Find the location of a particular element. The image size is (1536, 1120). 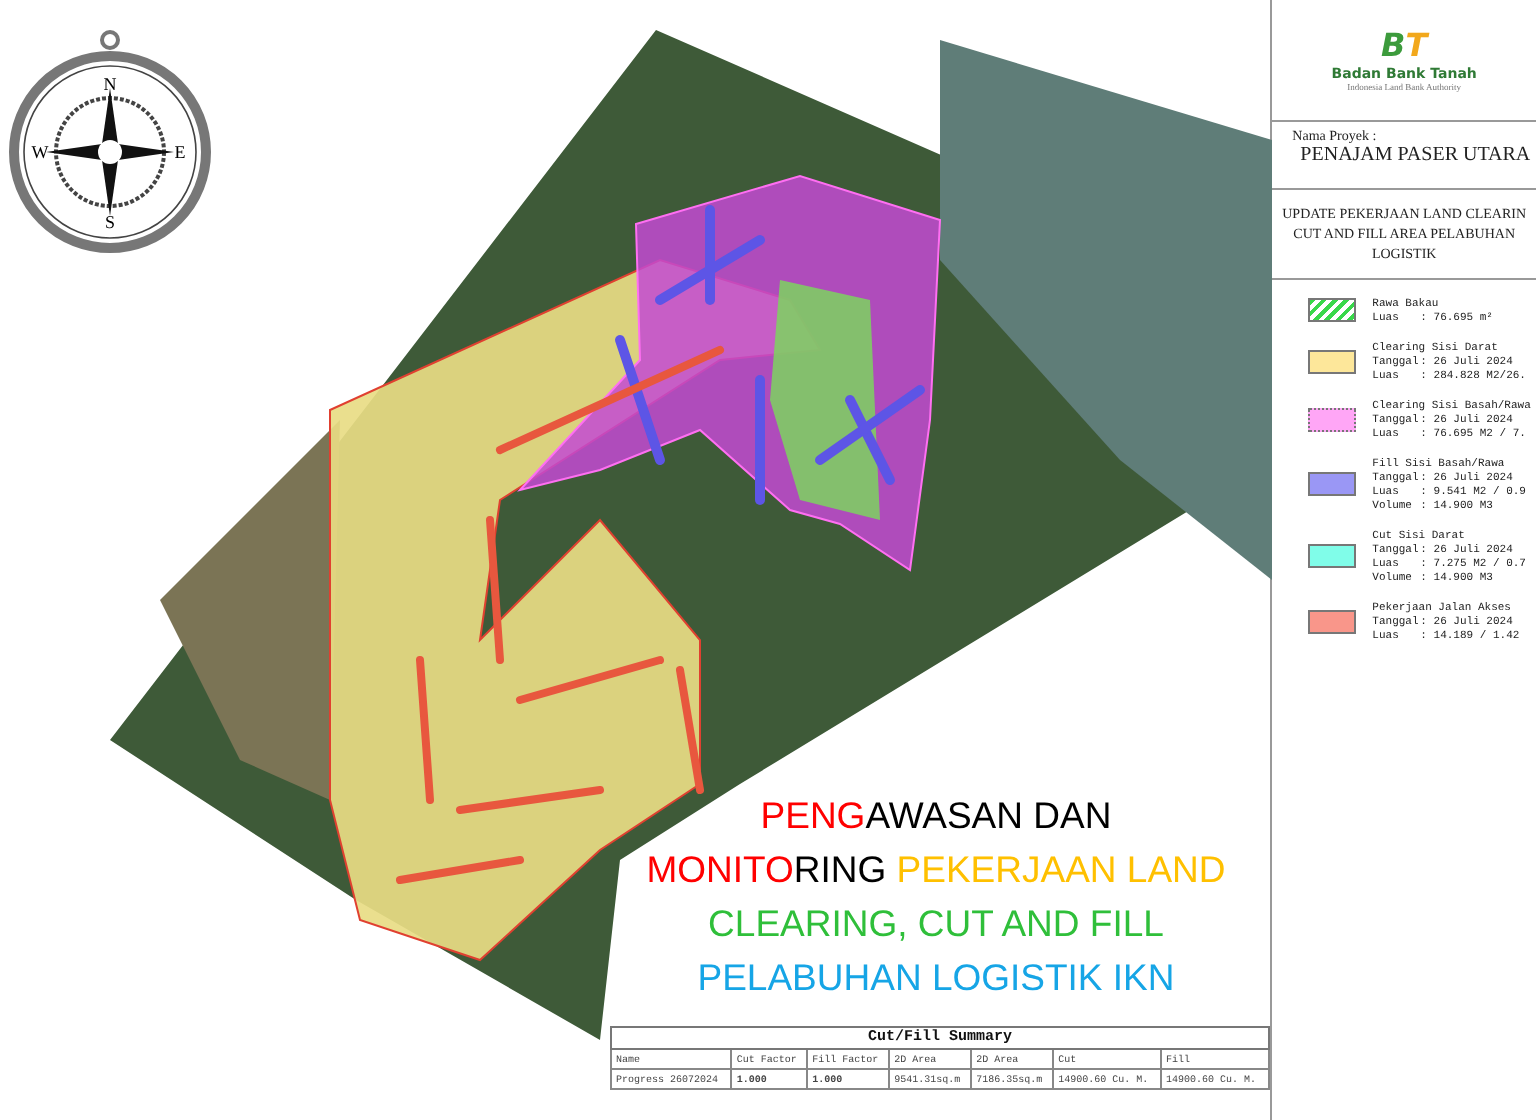

project-name: PENAJAM PASER UTARA is located at coordinates (1416, 155).